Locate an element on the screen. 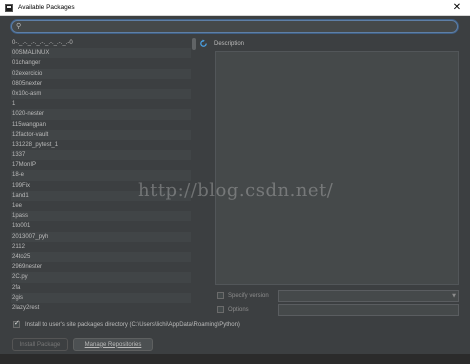  package-list-item: 02exercicio is located at coordinates (103, 73).